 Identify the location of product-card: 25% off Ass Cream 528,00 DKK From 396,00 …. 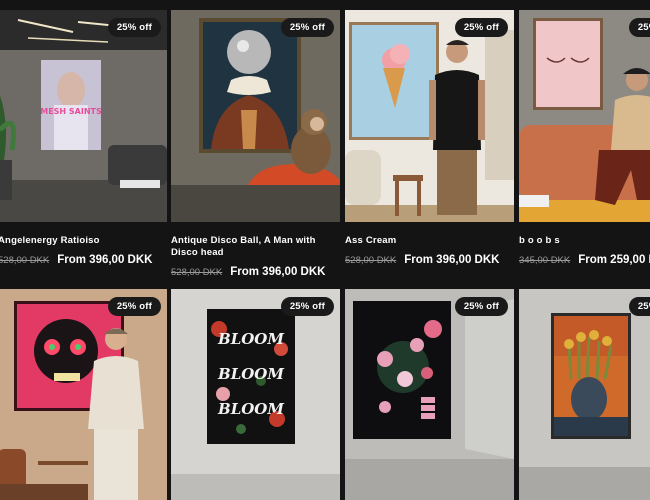
(429, 145).